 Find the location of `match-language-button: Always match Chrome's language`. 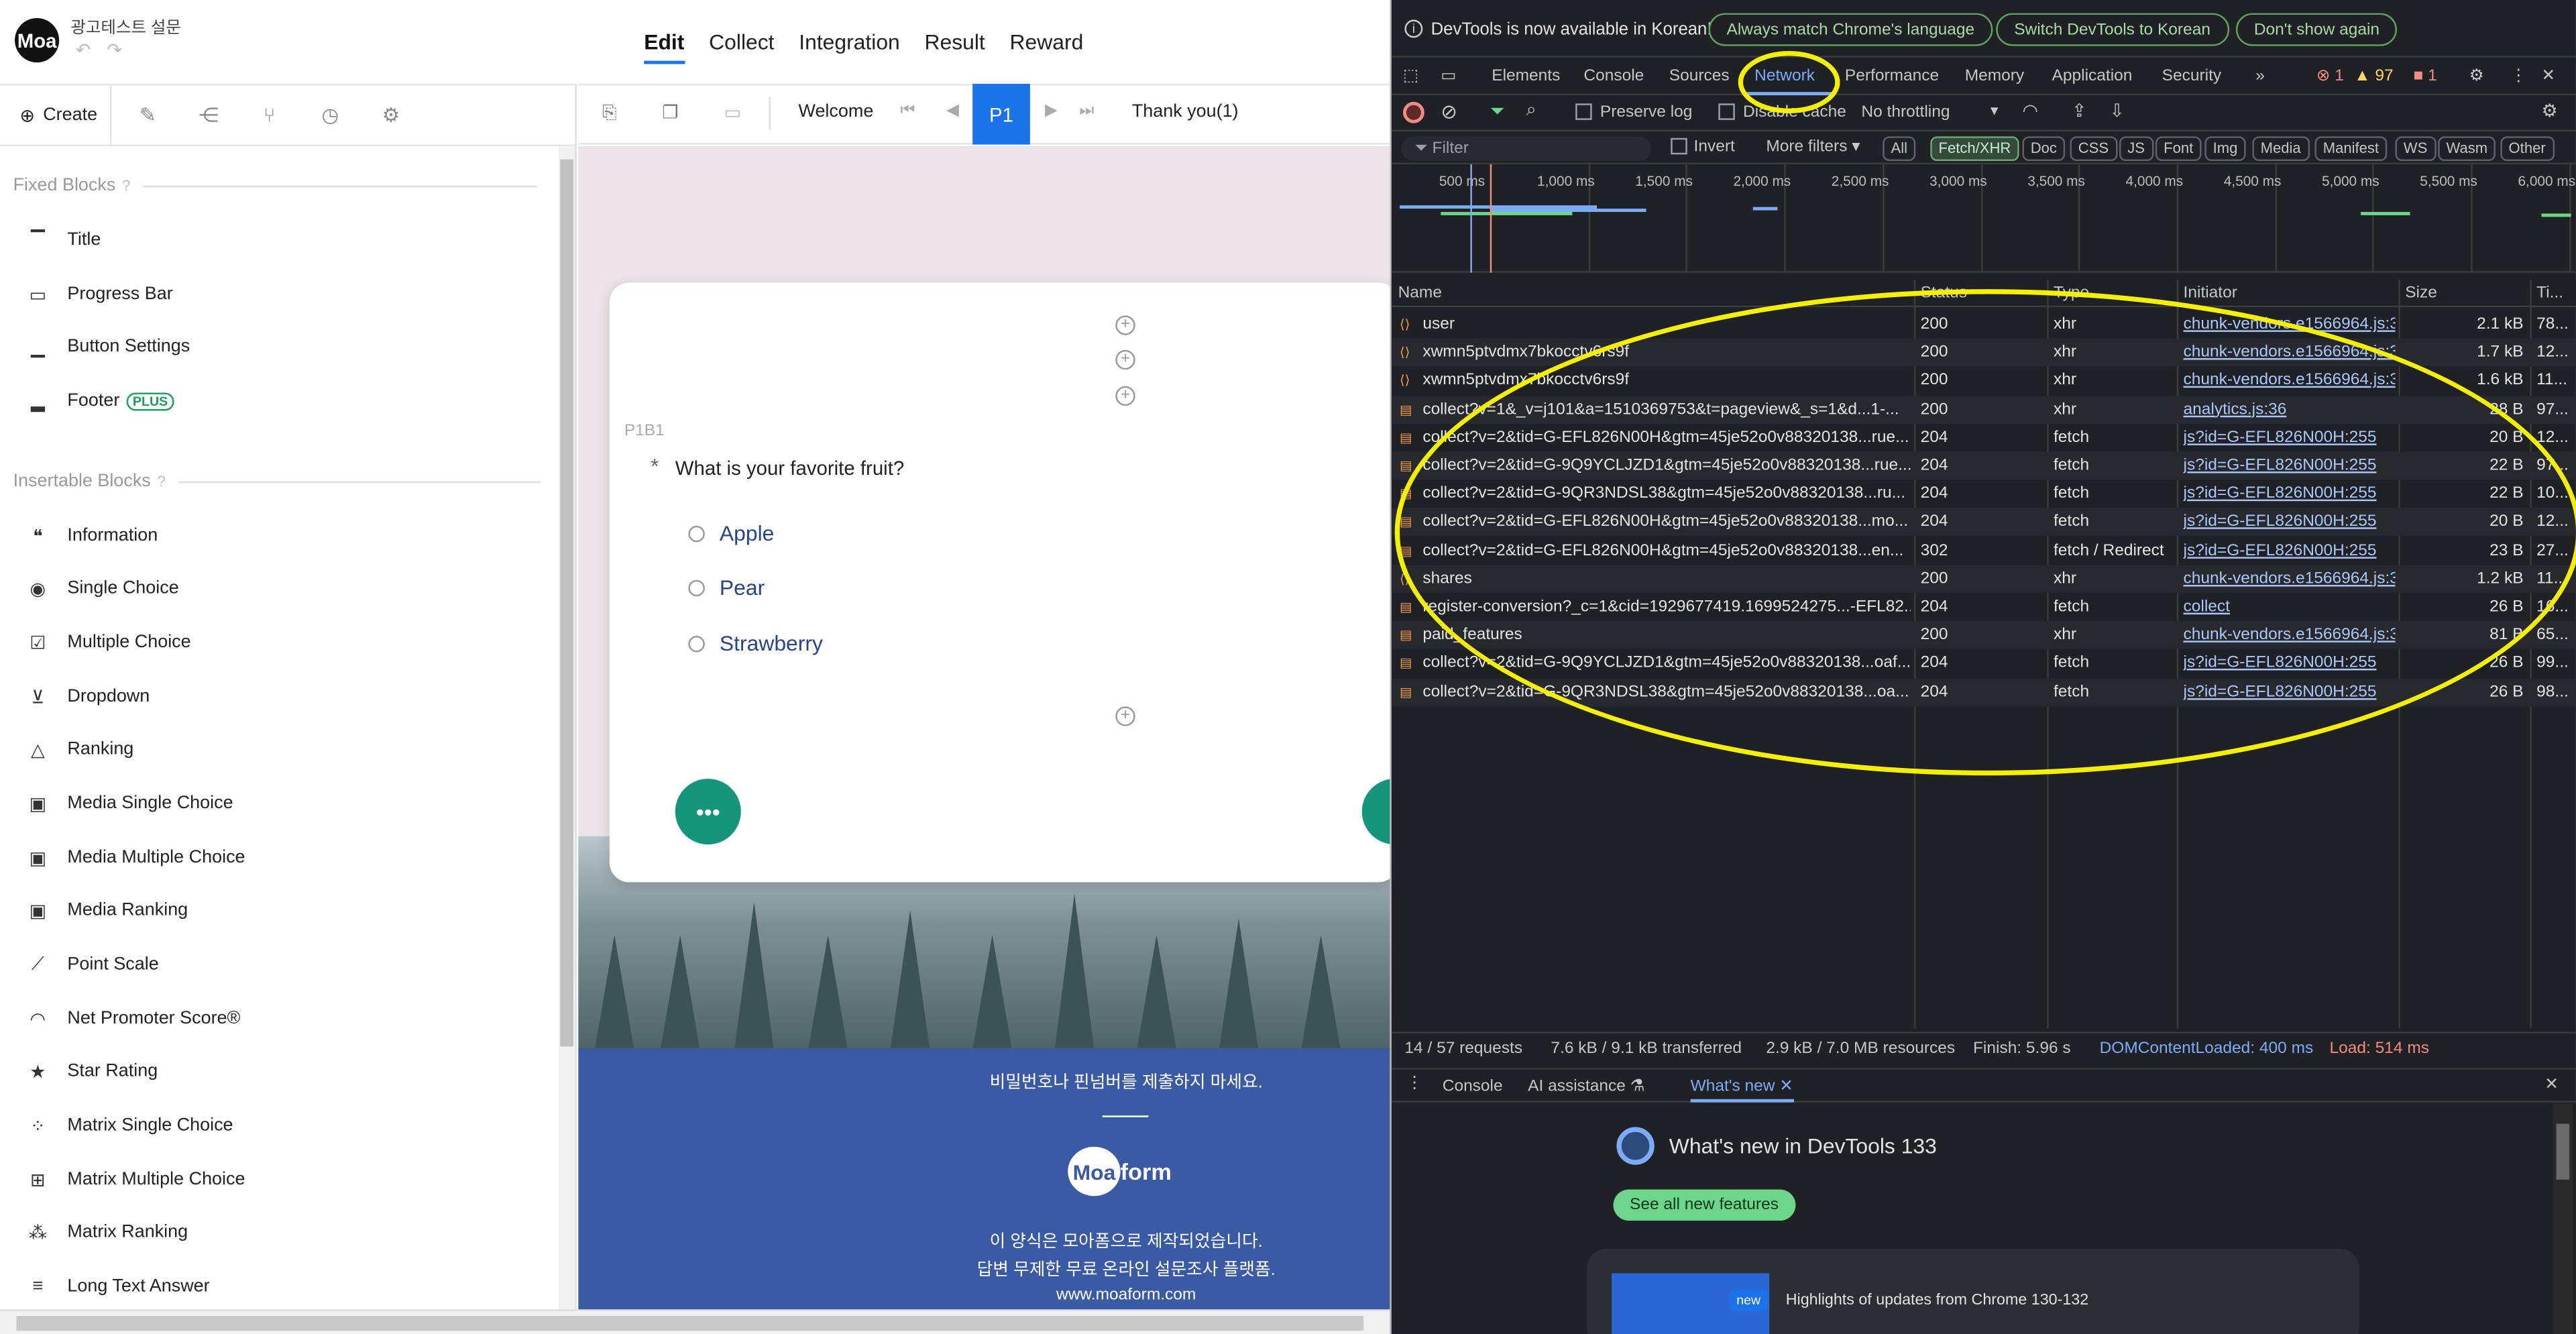

match-language-button: Always match Chrome's language is located at coordinates (1850, 29).